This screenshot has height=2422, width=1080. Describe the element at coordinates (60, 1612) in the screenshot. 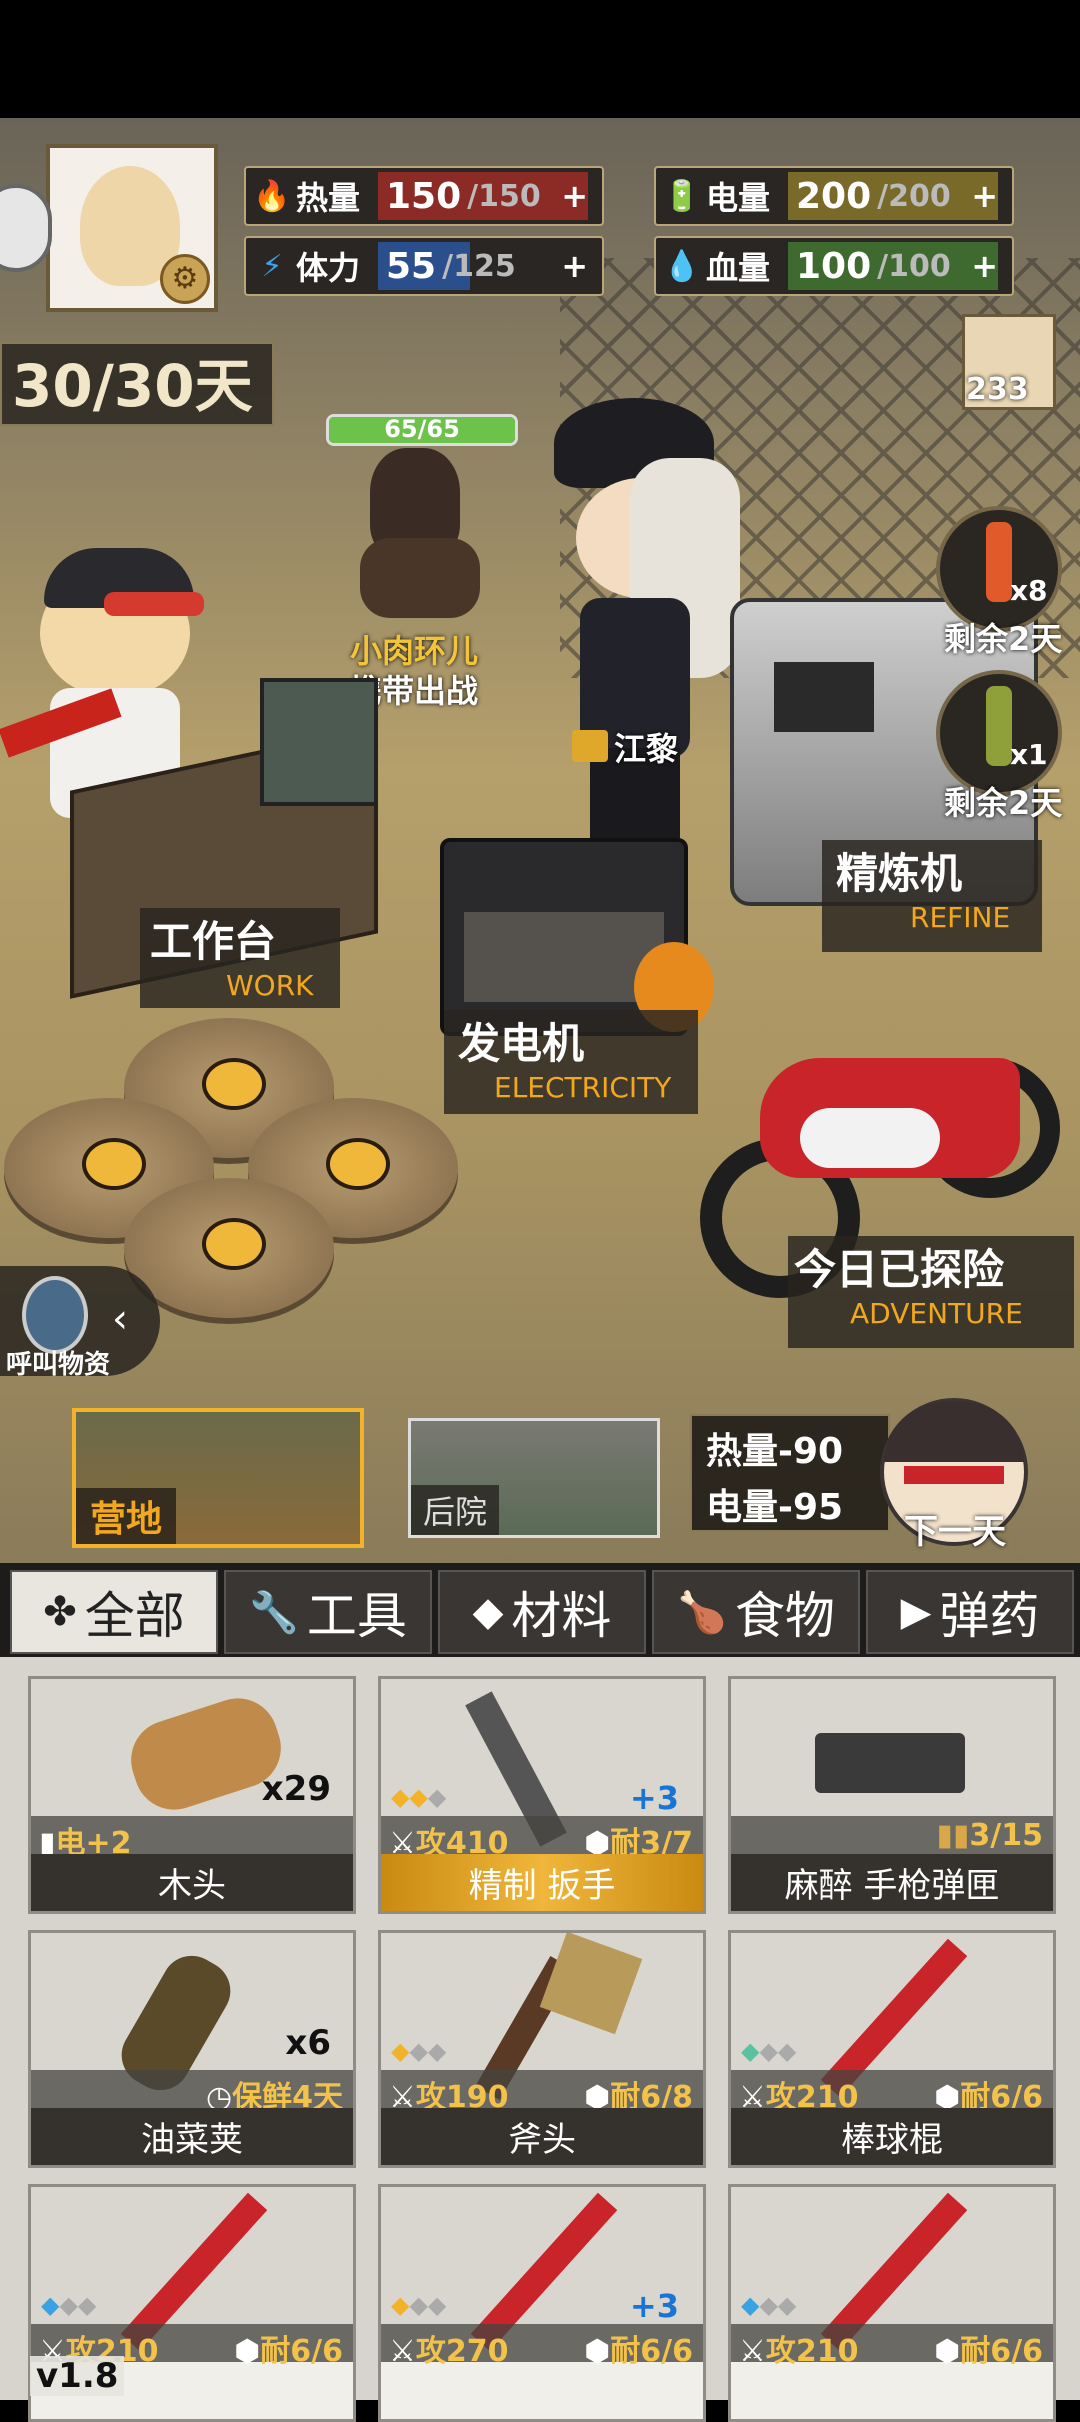

I see `clover-icon: ✤` at that location.